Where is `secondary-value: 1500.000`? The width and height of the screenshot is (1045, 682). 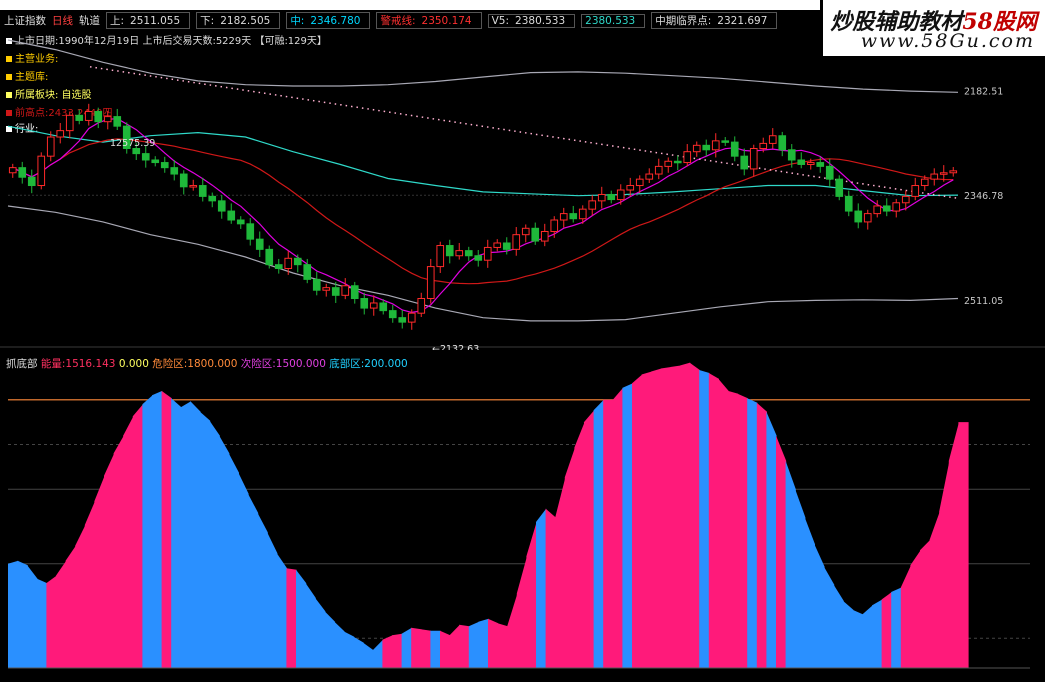
secondary-value: 1500.000 is located at coordinates (300, 364).